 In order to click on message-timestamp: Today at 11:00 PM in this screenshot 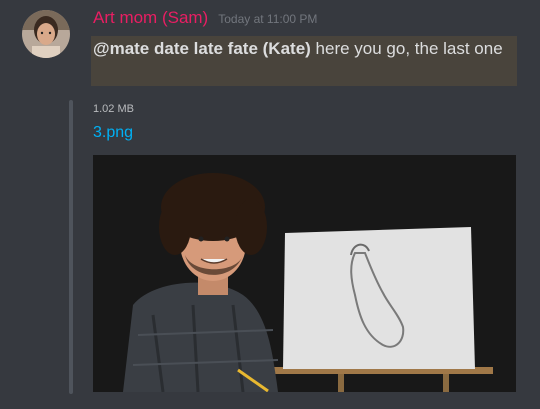, I will do `click(267, 19)`.